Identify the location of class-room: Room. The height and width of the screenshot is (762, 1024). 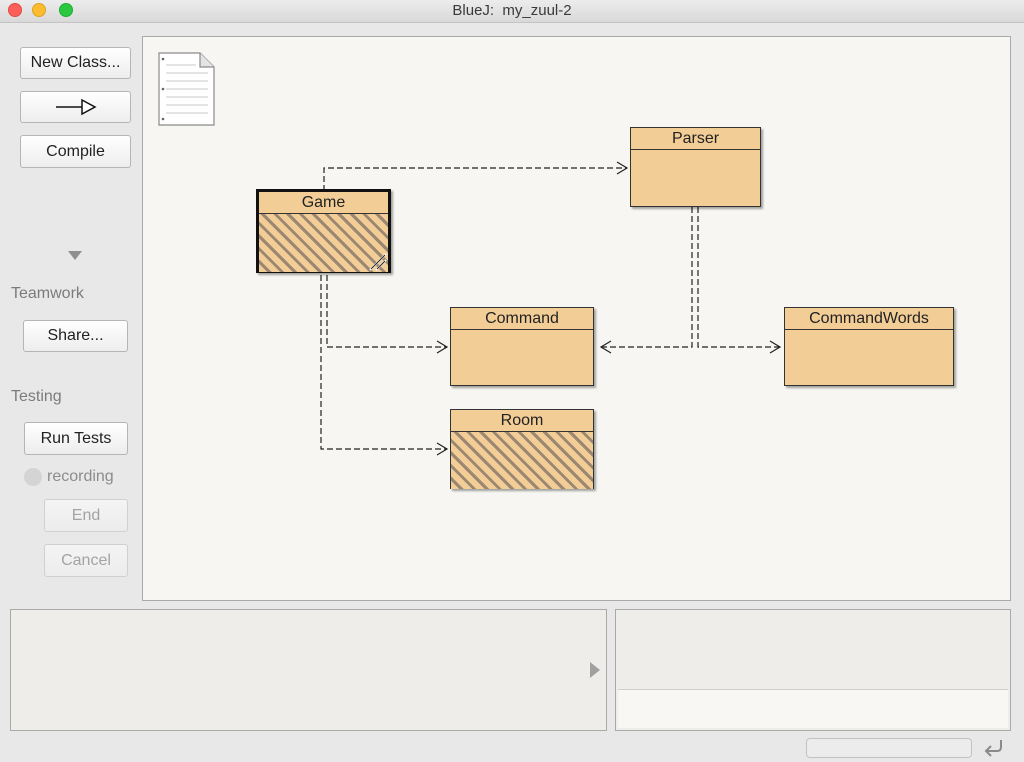
(522, 449).